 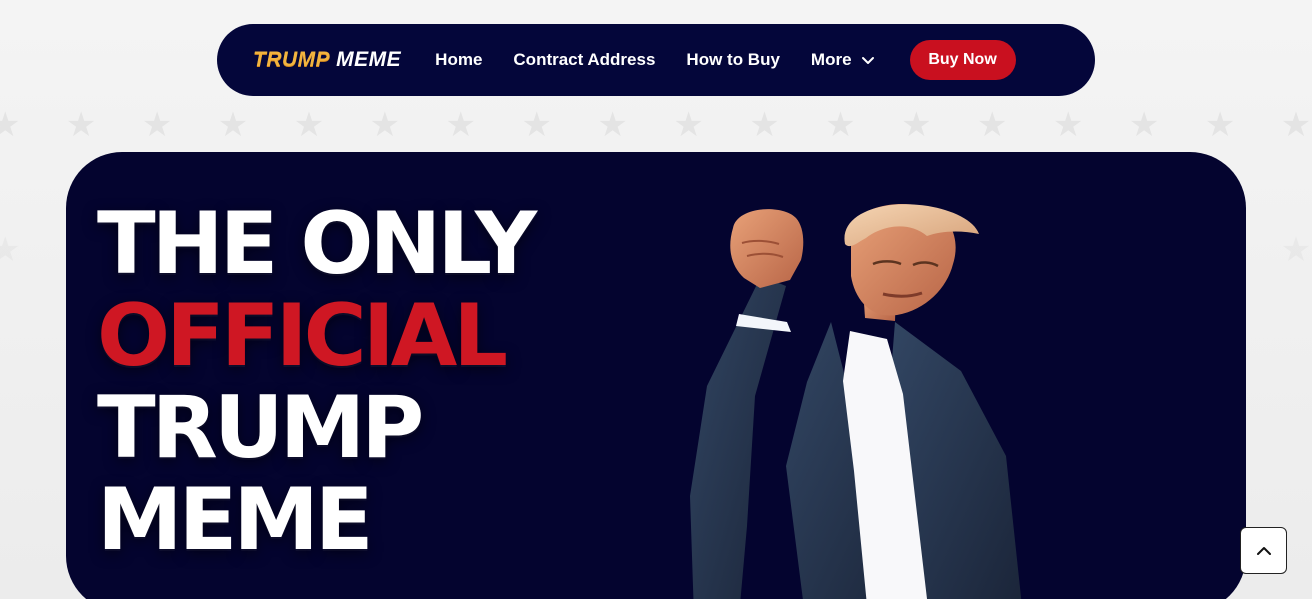 What do you see at coordinates (458, 60) in the screenshot?
I see `nav-home-link: Home` at bounding box center [458, 60].